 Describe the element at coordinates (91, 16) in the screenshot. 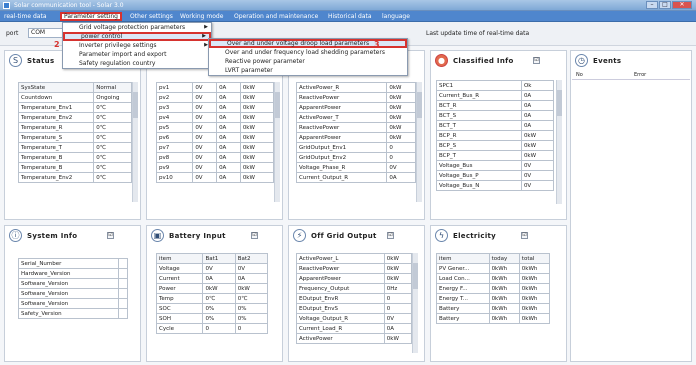

I see `menu-parameter-setting: Parameter setting` at that location.